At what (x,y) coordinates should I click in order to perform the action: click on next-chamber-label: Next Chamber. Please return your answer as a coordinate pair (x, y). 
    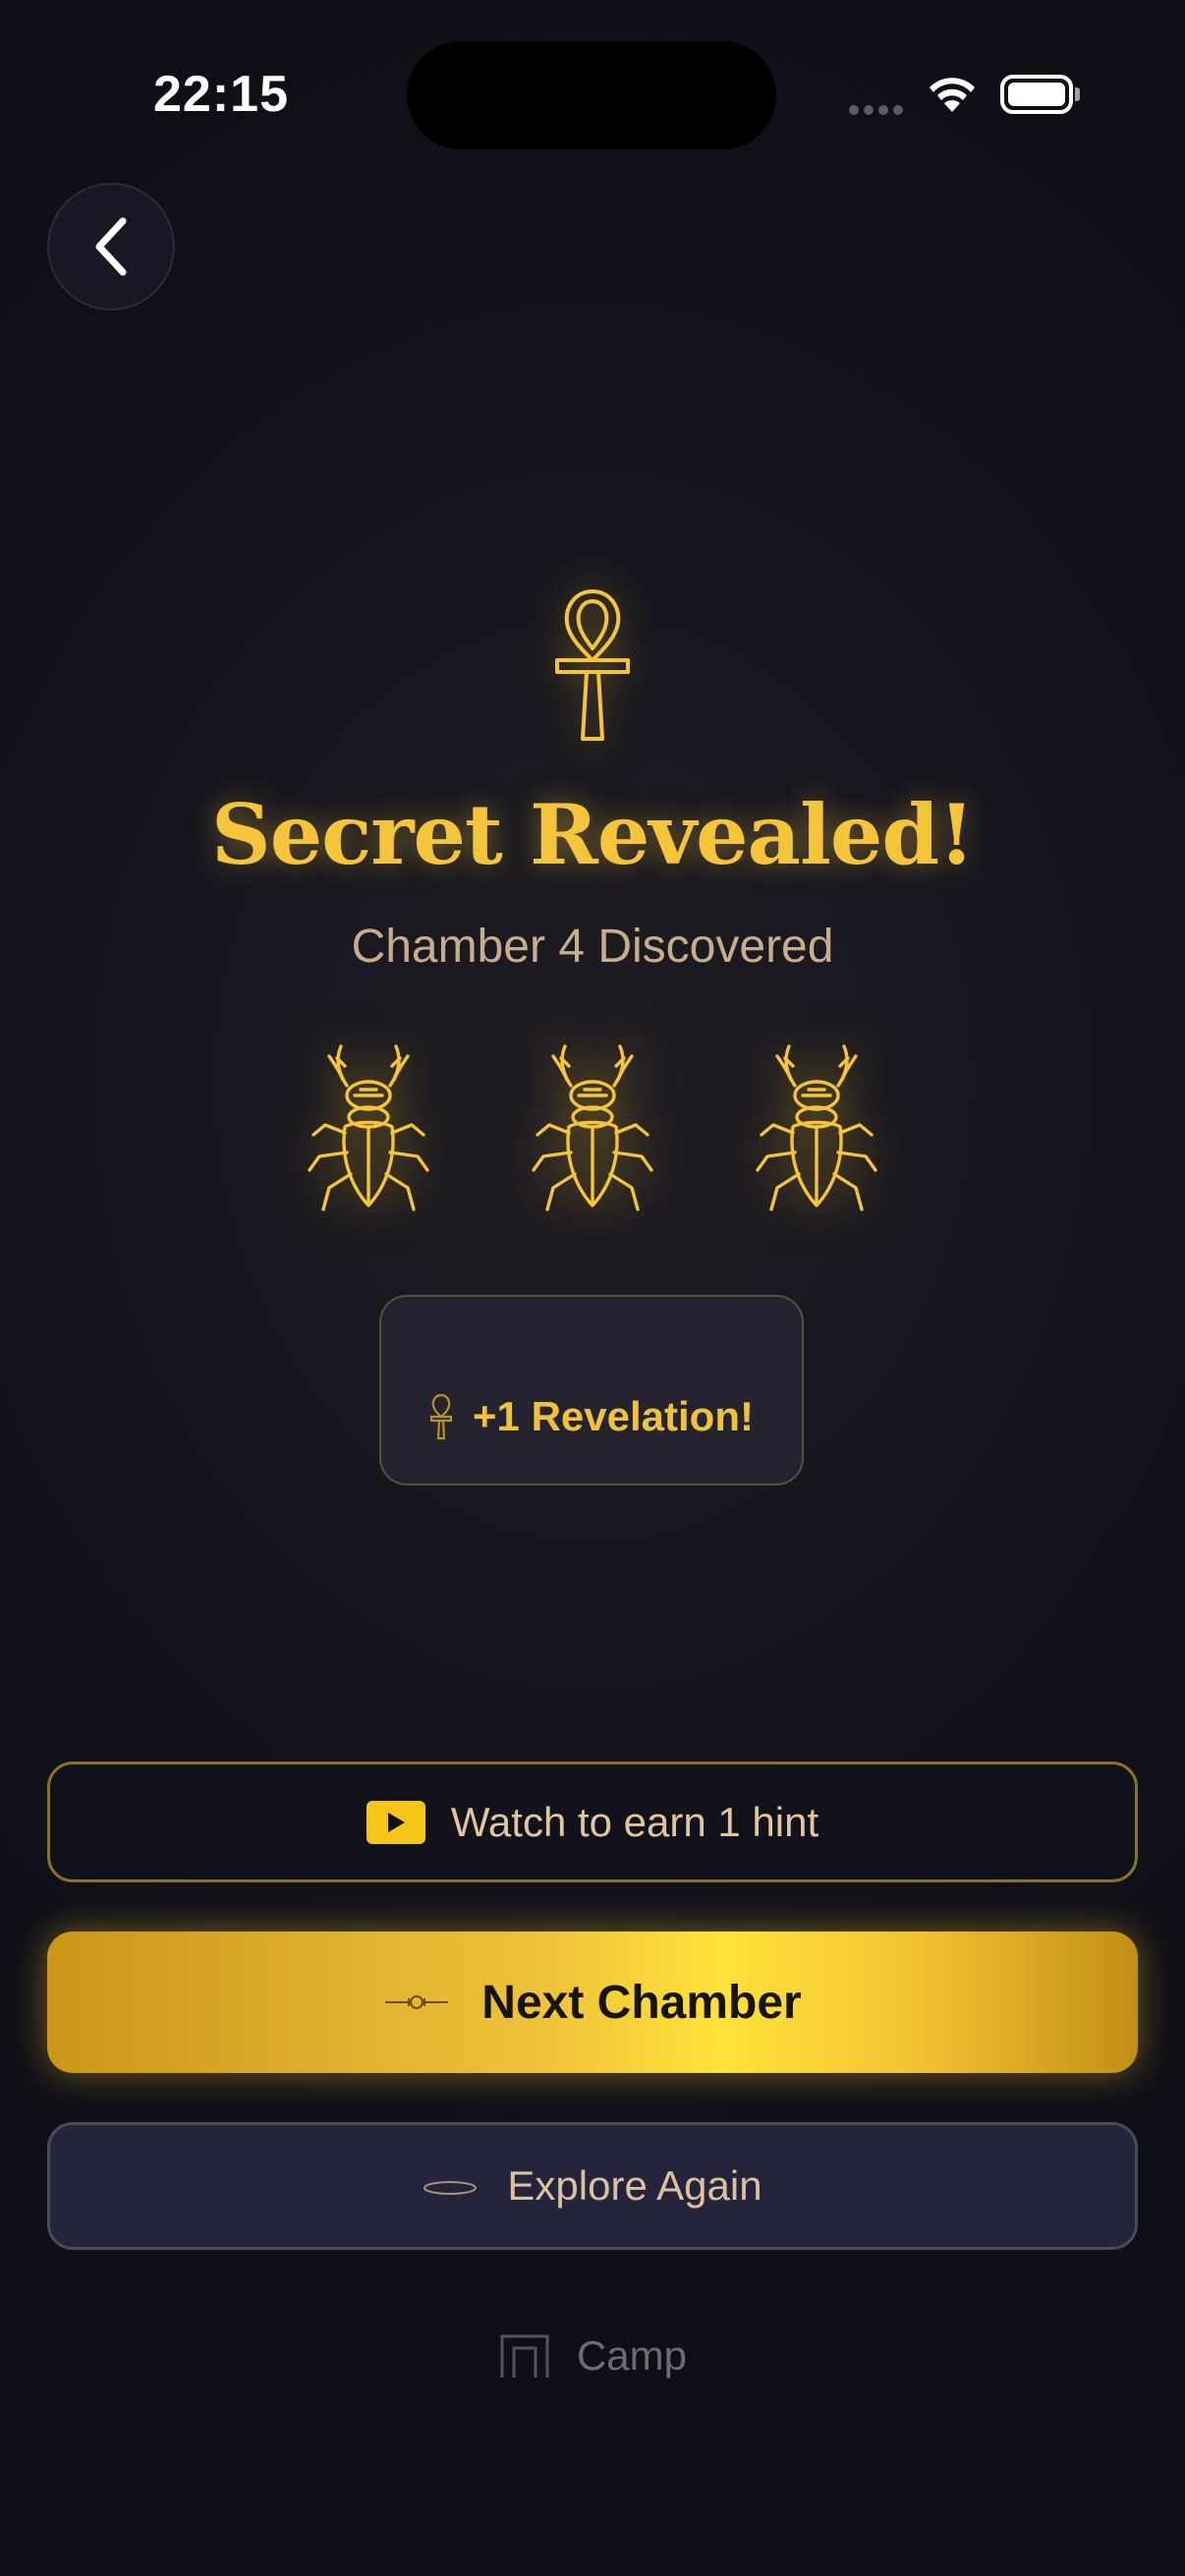
    Looking at the image, I should click on (641, 2002).